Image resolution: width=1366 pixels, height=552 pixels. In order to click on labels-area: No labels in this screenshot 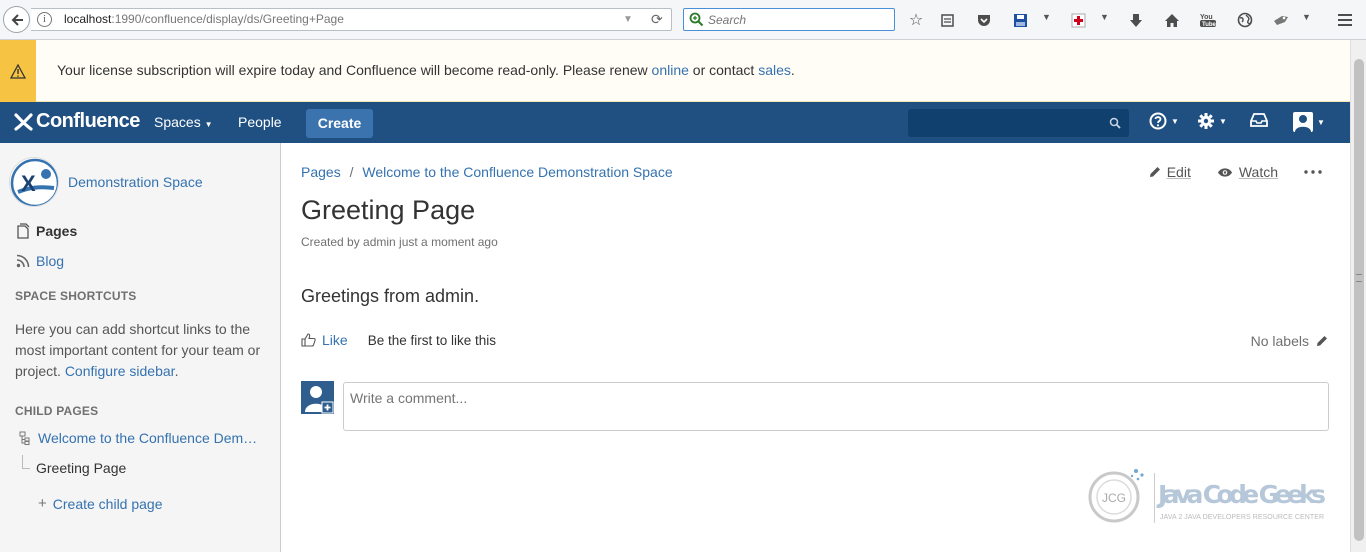, I will do `click(1289, 341)`.